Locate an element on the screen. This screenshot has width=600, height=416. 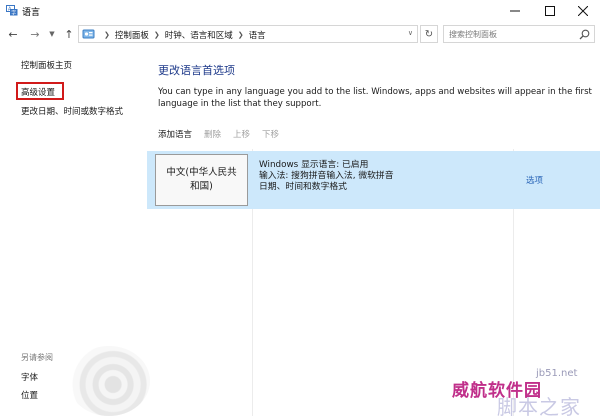
close-button is located at coordinates (582, 11).